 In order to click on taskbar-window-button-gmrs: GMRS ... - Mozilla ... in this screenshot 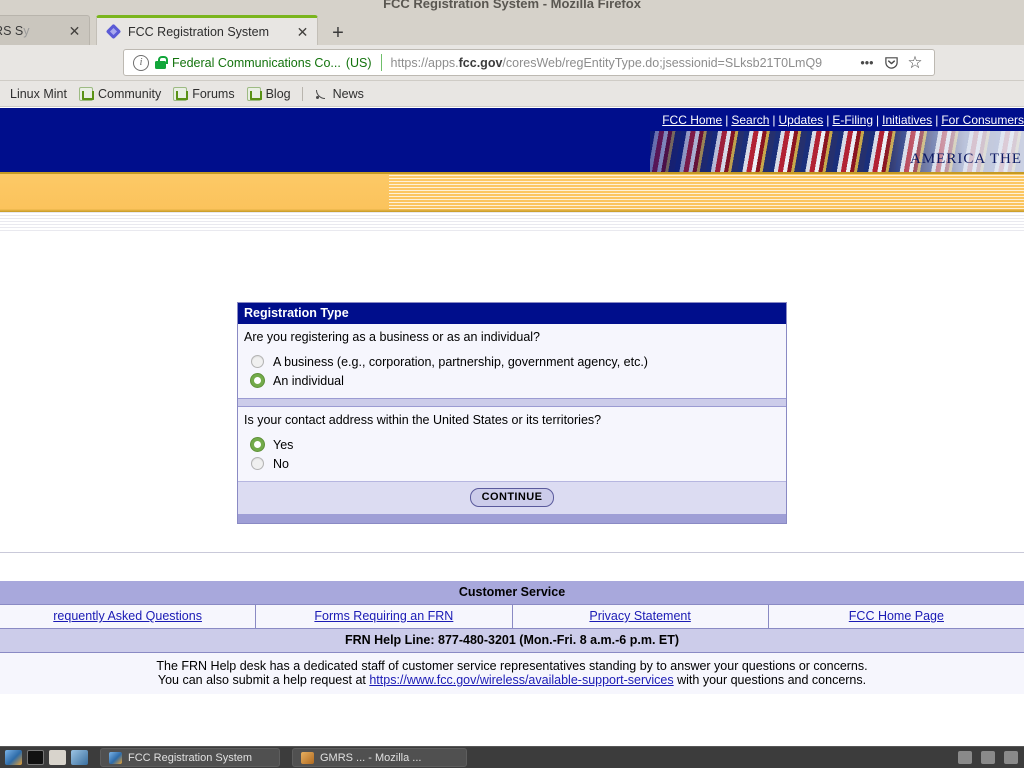, I will do `click(379, 757)`.